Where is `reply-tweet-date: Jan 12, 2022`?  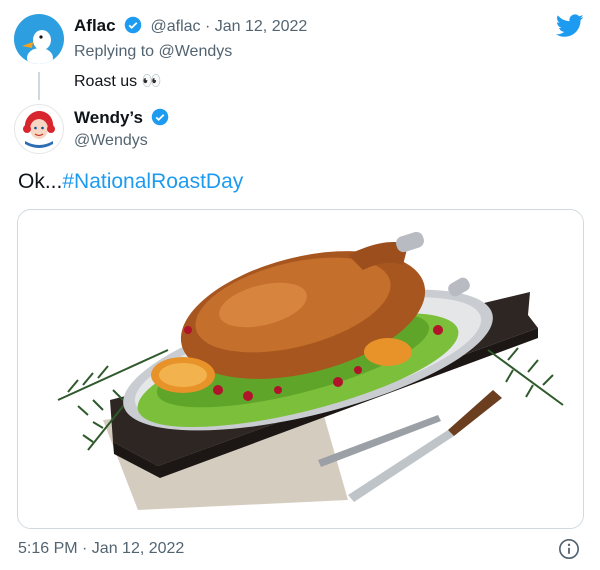 reply-tweet-date: Jan 12, 2022 is located at coordinates (261, 26).